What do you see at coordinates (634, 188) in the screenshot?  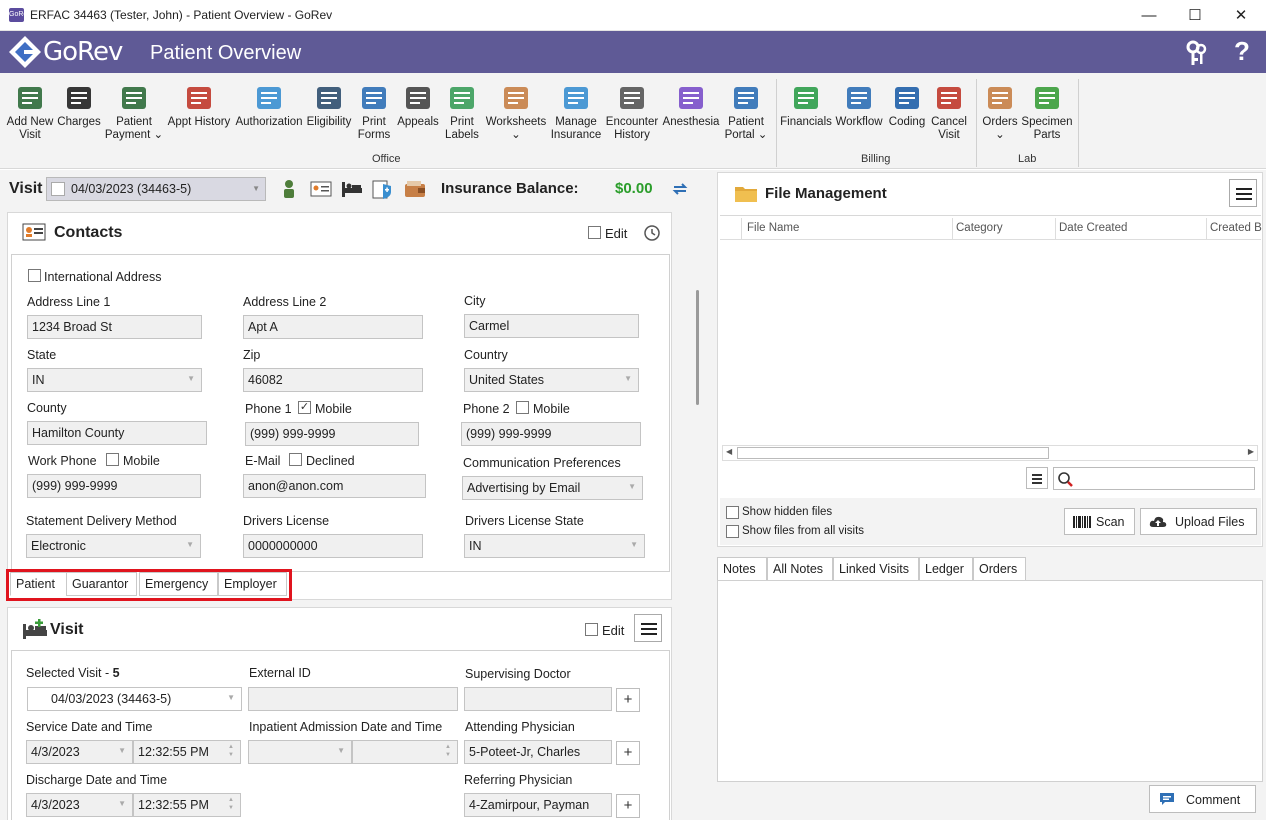 I see `insurance-balance-value: $0.00` at bounding box center [634, 188].